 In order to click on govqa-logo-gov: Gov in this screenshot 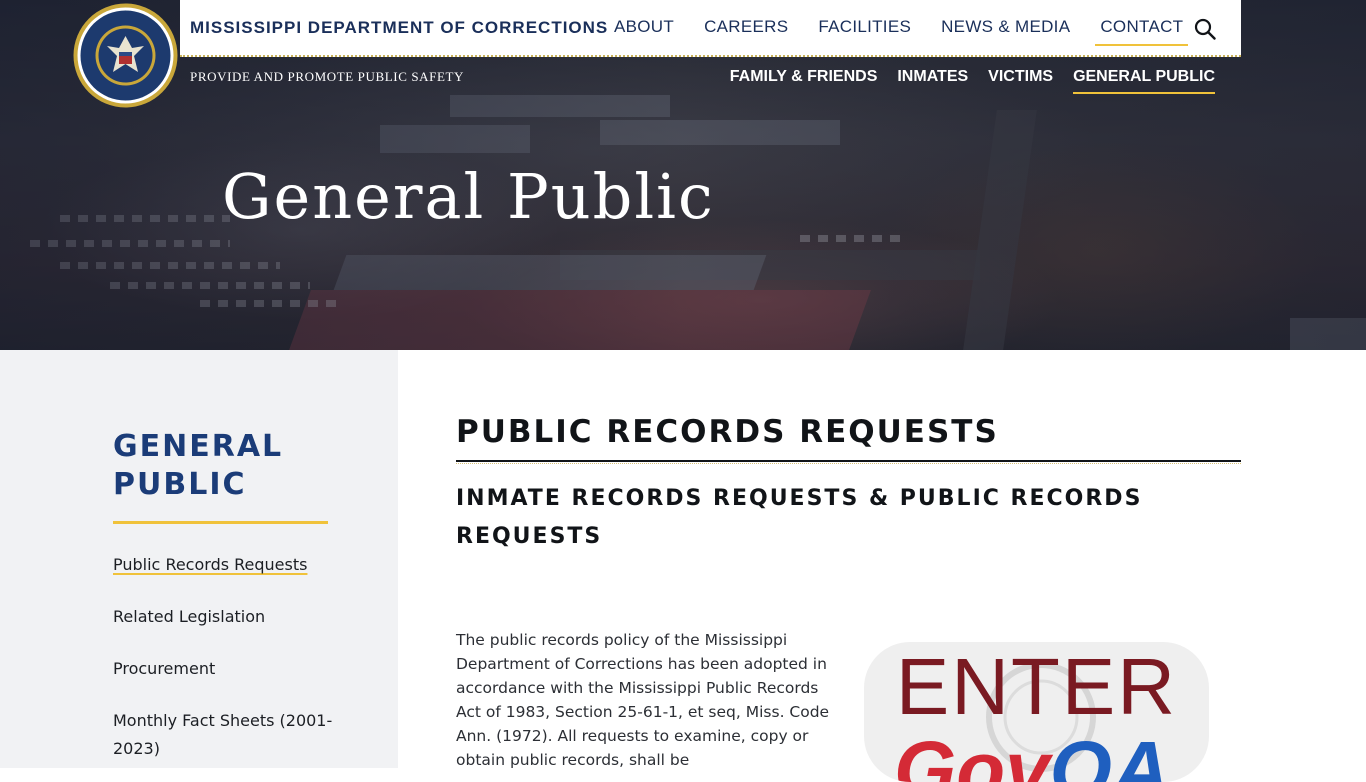, I will do `click(972, 753)`.